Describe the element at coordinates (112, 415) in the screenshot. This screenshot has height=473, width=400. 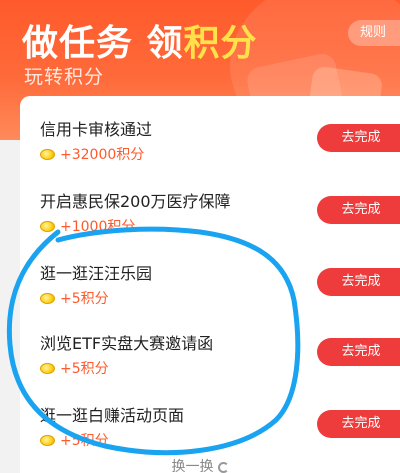
I see `task-title: 逛一逛白赚活动页面` at that location.